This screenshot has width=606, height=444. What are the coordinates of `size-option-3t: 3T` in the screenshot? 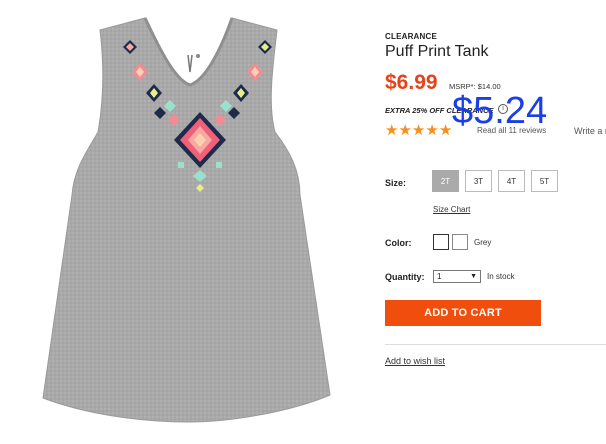 It's located at (478, 181).